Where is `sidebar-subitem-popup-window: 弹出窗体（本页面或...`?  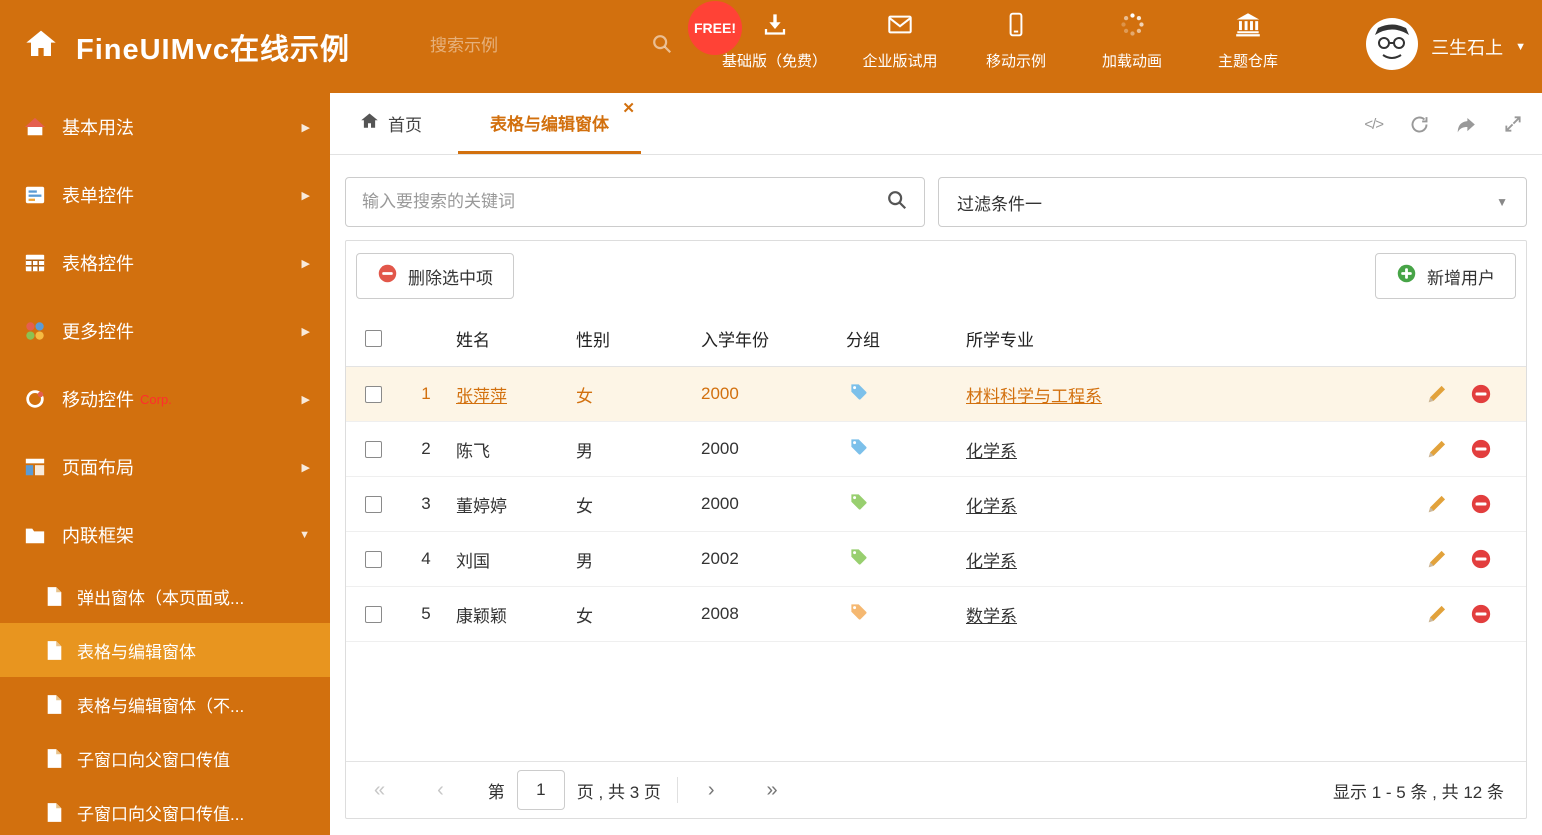
sidebar-subitem-popup-window: 弹出窗体（本页面或... is located at coordinates (165, 596).